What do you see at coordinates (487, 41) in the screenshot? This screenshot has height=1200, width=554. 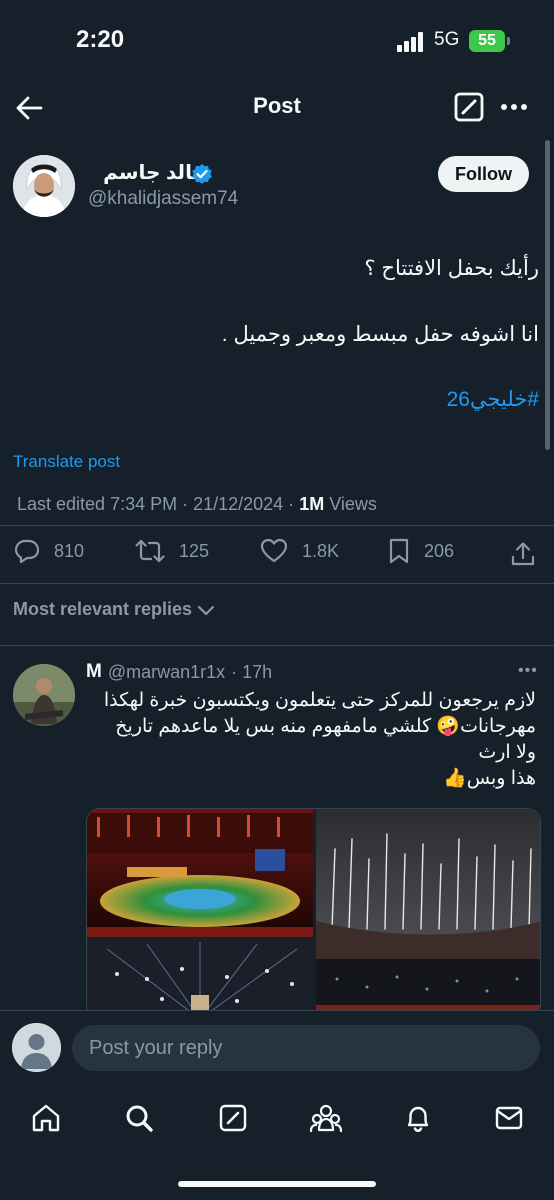 I see `battery-icon: 55` at bounding box center [487, 41].